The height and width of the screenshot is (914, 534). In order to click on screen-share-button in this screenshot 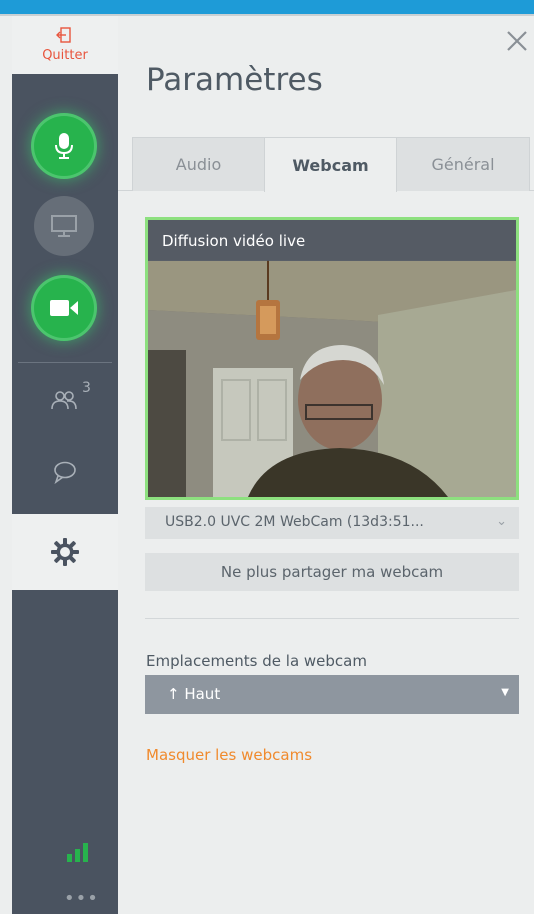, I will do `click(64, 226)`.